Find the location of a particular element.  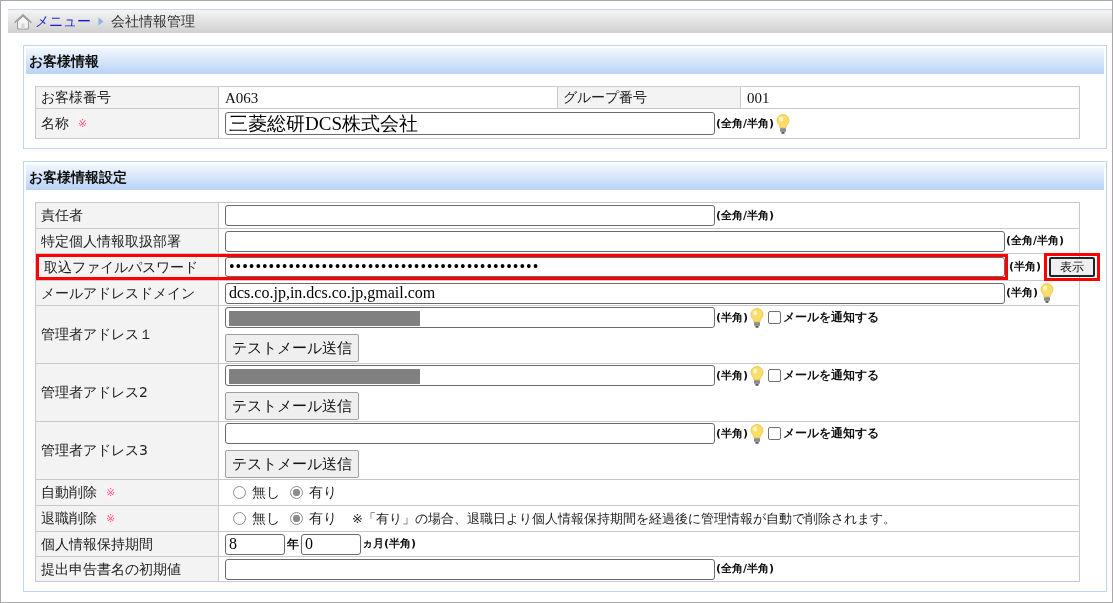

field-value: A063 is located at coordinates (242, 97).